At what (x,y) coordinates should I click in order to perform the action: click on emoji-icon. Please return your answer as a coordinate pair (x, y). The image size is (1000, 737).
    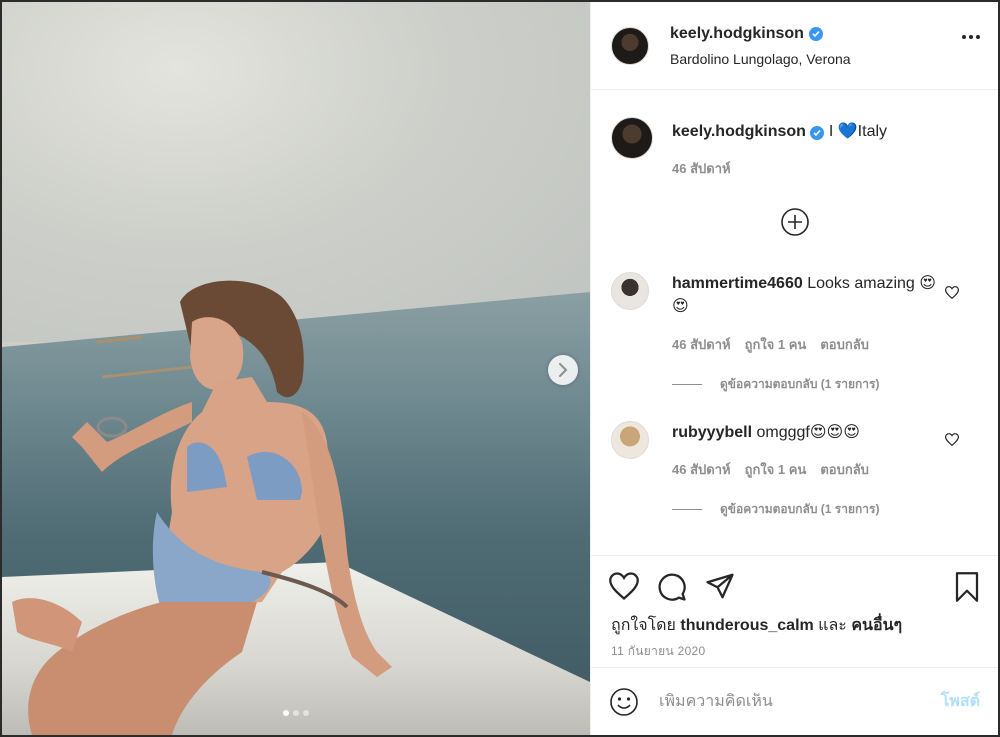
    Looking at the image, I should click on (624, 702).